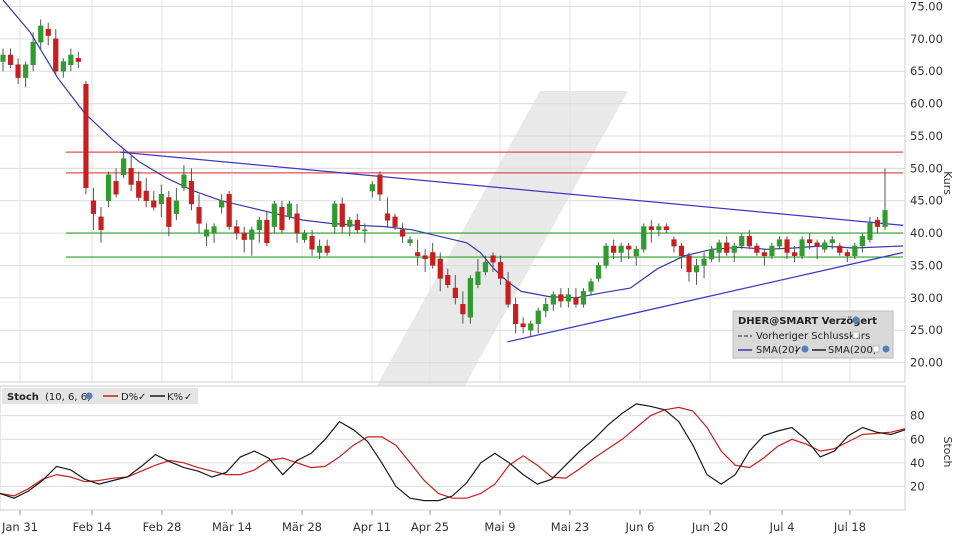  I want to click on stoch-y-axis-title: Stoch, so click(947, 451).